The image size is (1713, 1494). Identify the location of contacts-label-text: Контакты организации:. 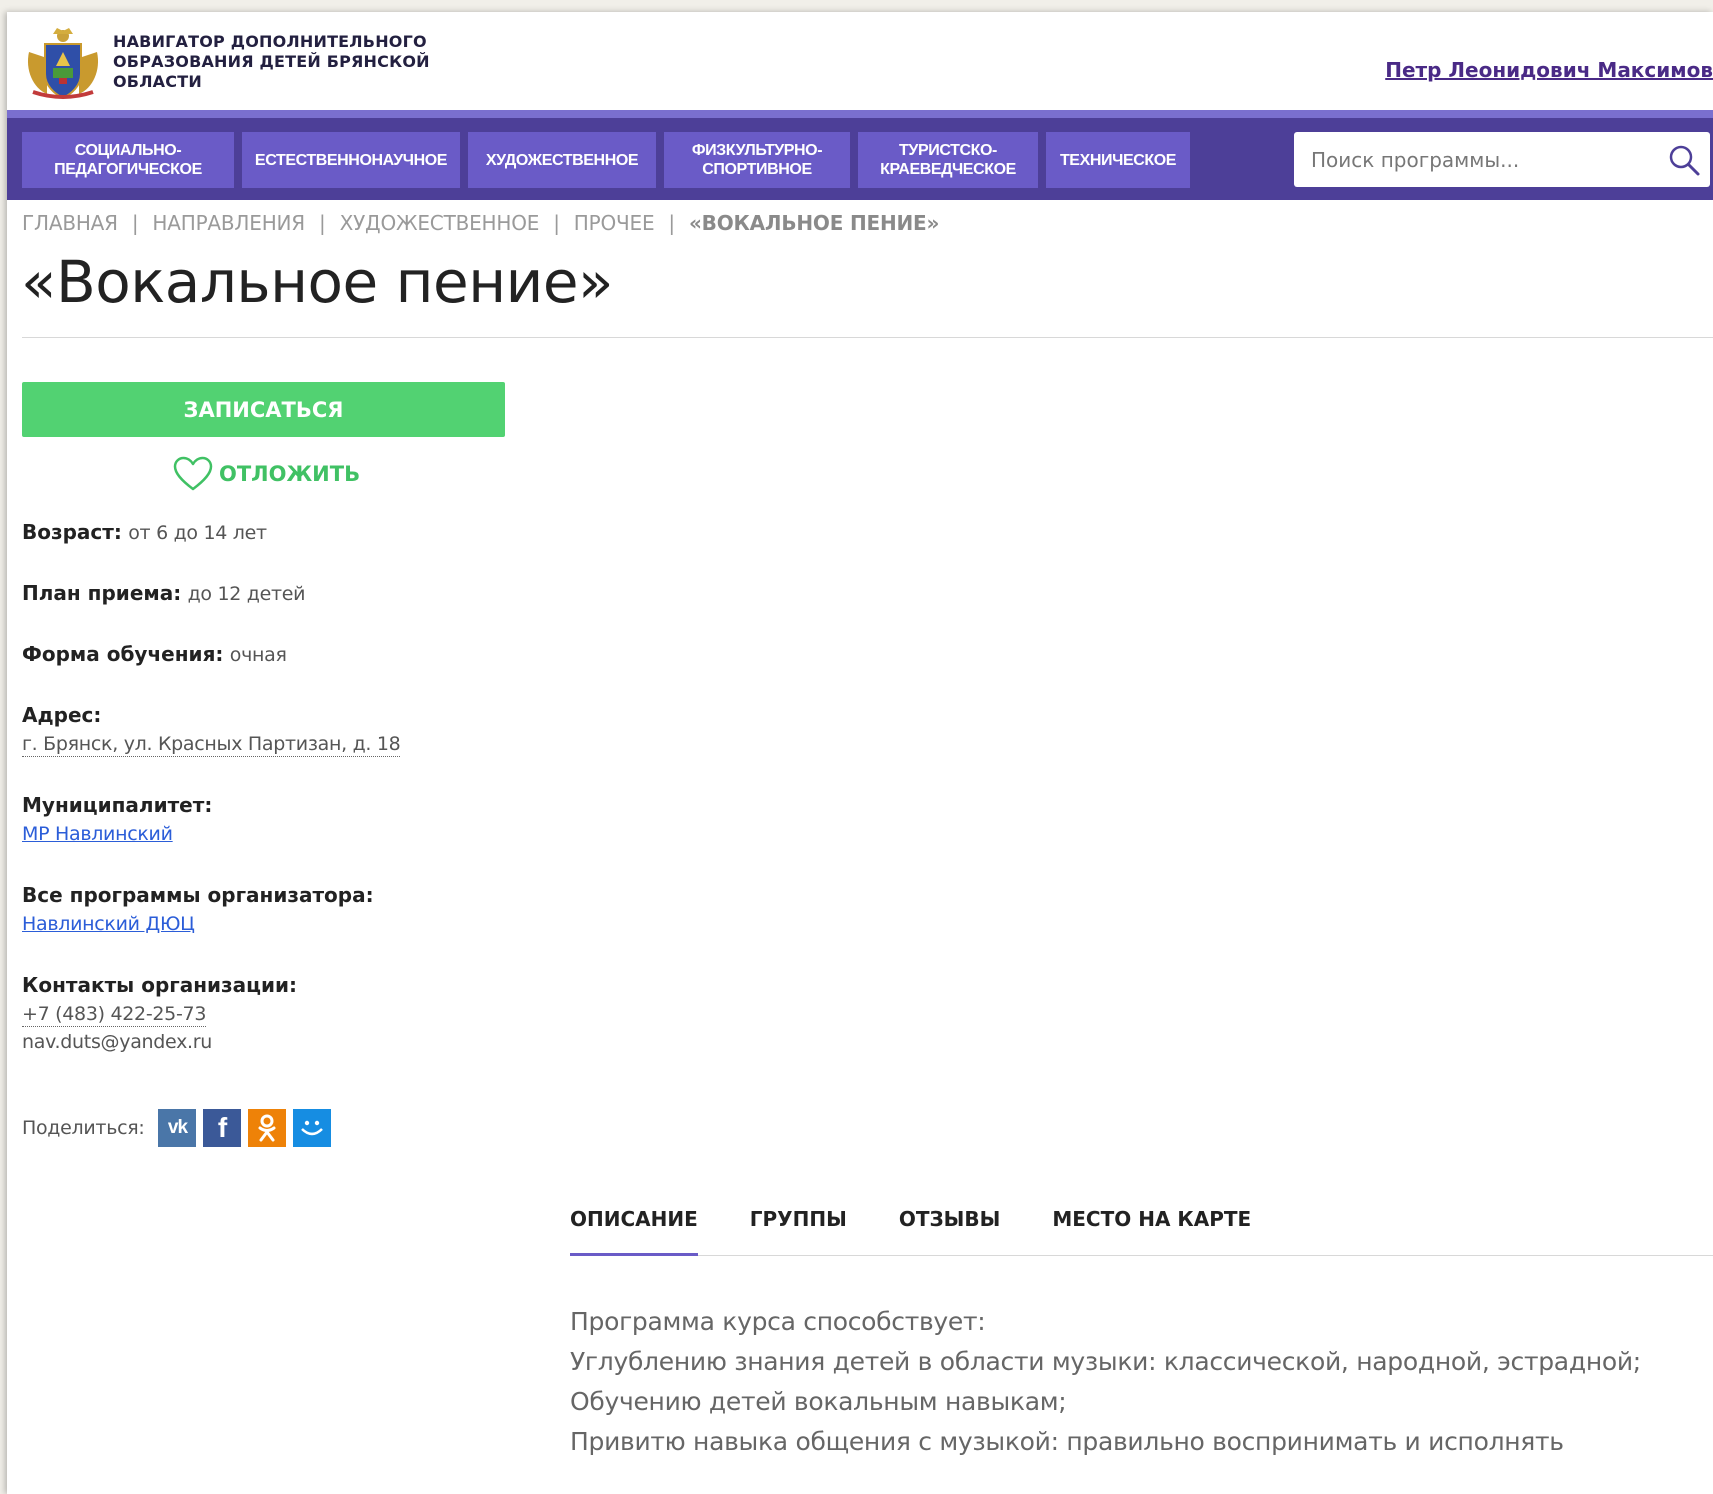
(160, 985).